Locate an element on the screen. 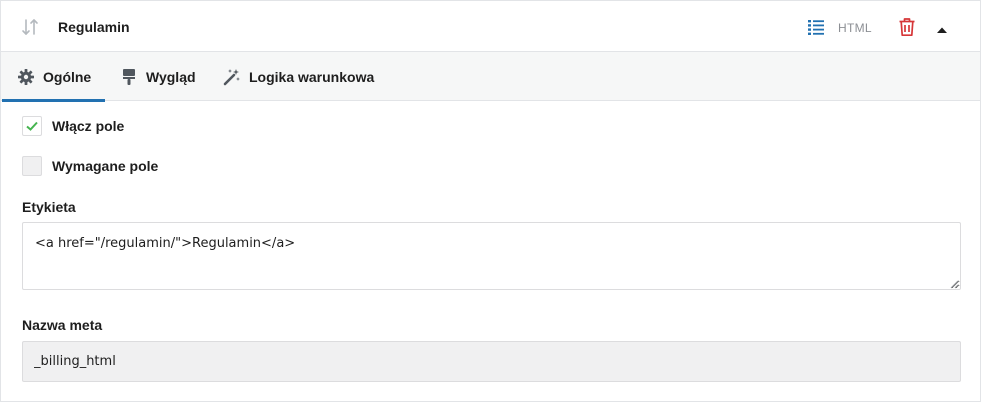 The image size is (981, 402). meta-name-label: Nazwa meta is located at coordinates (62, 325).